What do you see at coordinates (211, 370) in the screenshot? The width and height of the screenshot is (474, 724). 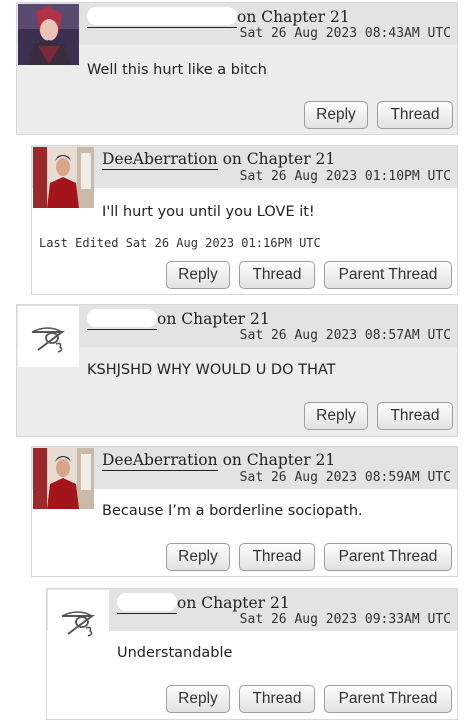 I see `comment-text: KSHJSHD WHY WOULD U DO THAT` at bounding box center [211, 370].